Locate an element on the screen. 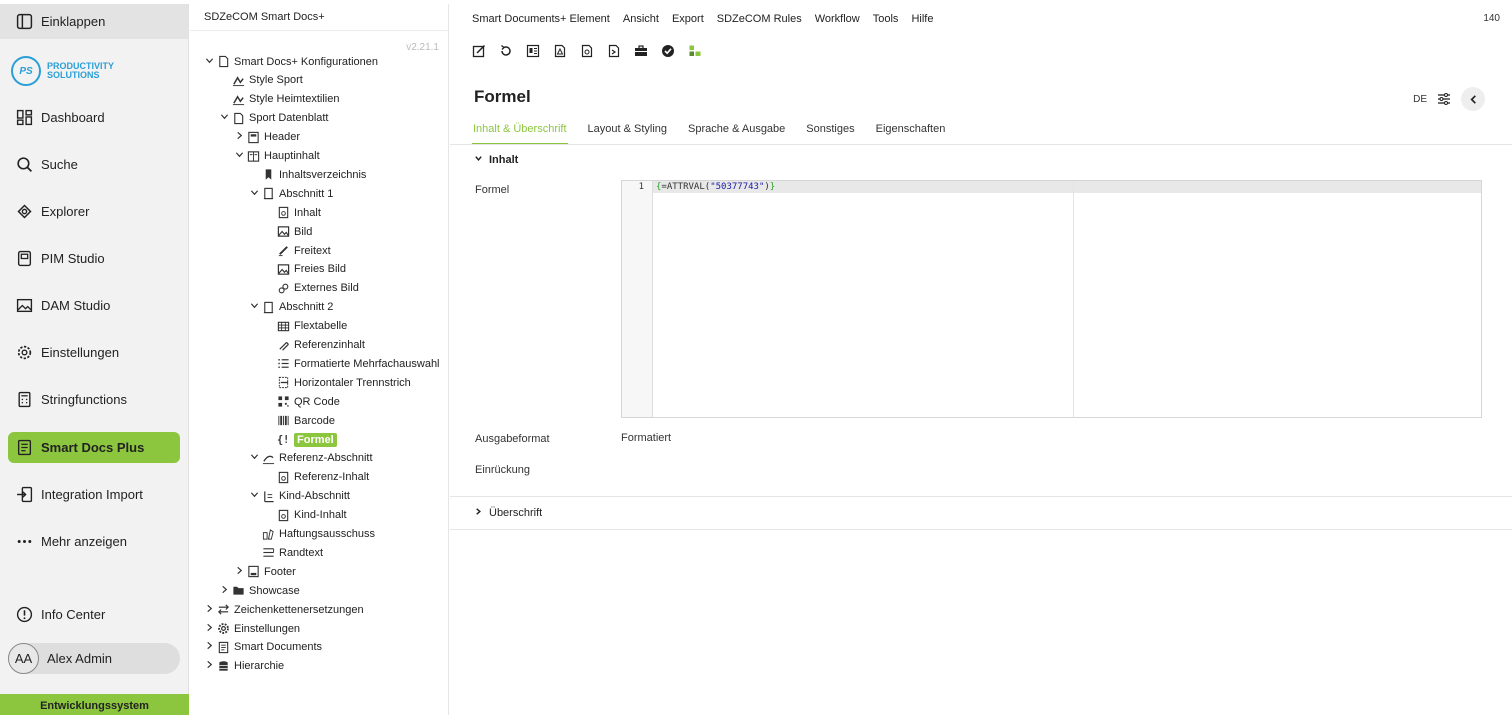 The width and height of the screenshot is (1512, 715). section-divider is located at coordinates (981, 529).